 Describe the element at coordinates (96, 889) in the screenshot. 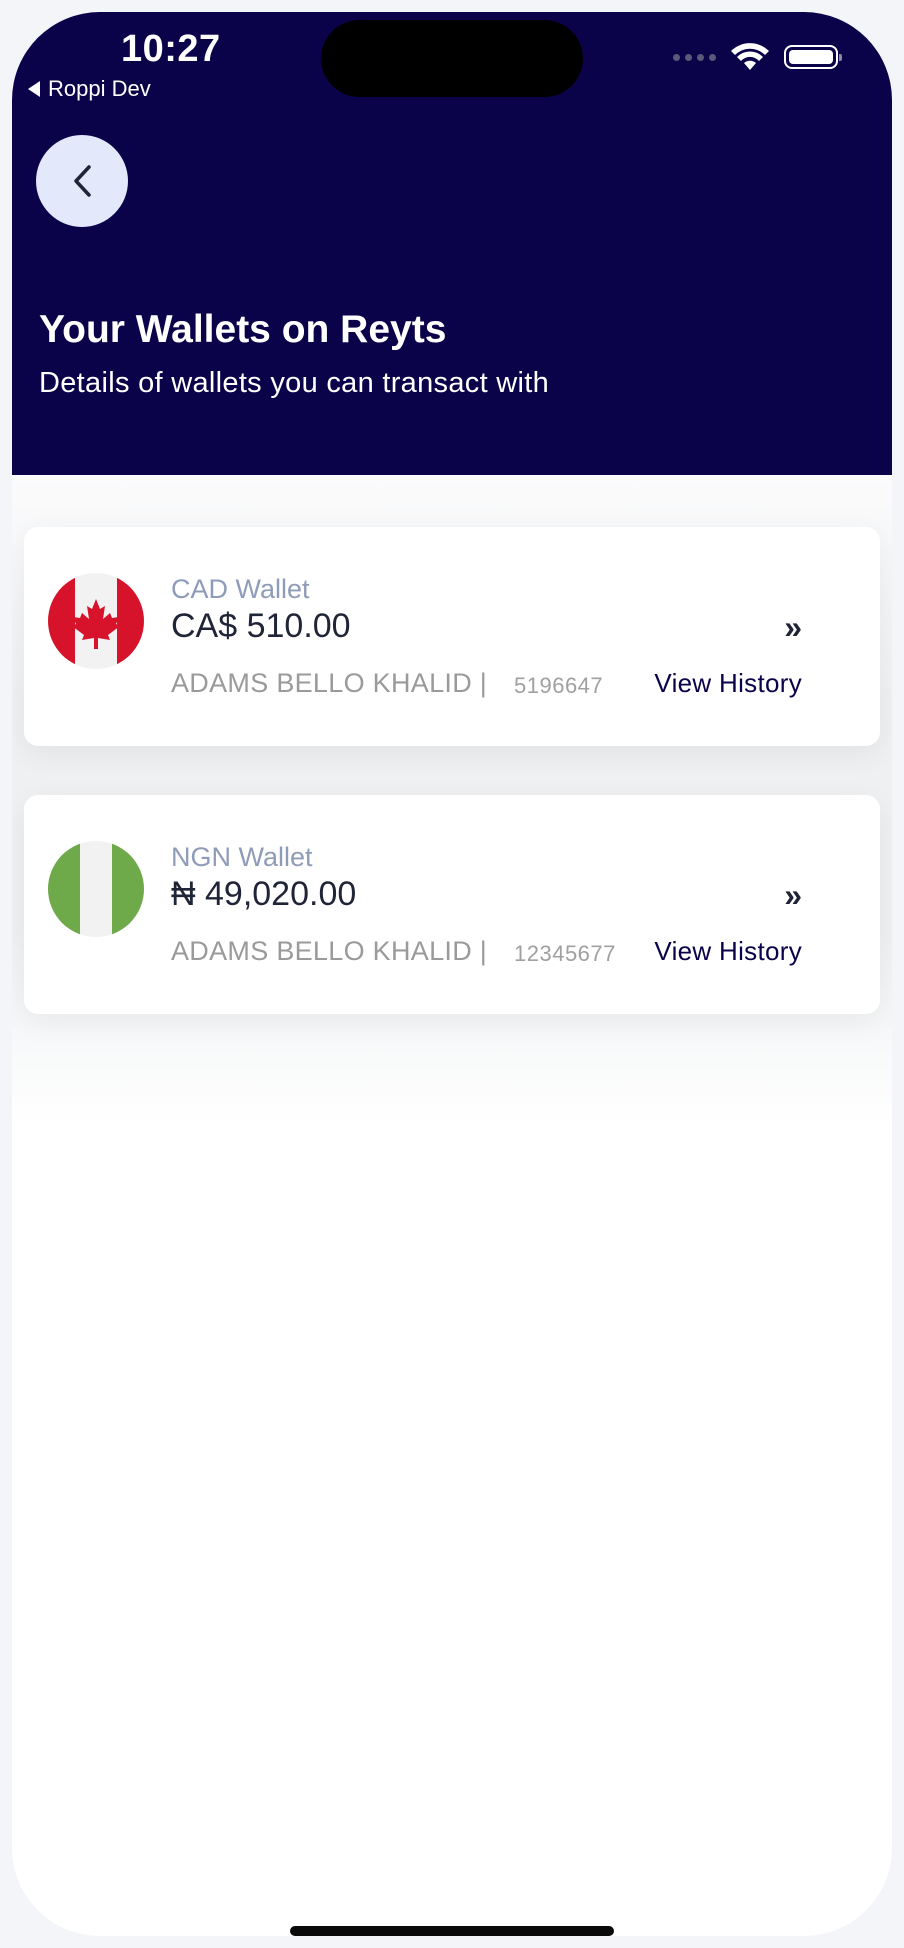

I see `nigeria-flag-icon` at that location.